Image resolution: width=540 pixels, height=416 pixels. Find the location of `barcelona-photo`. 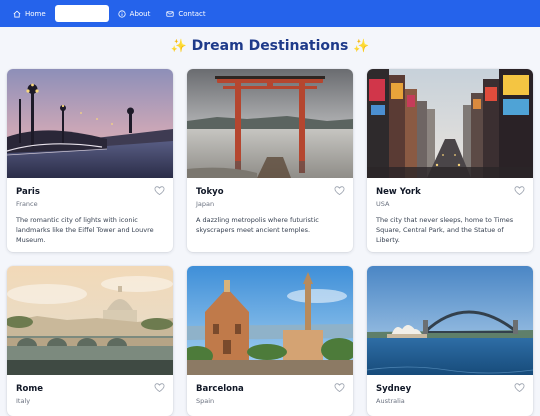

barcelona-photo is located at coordinates (270, 320).